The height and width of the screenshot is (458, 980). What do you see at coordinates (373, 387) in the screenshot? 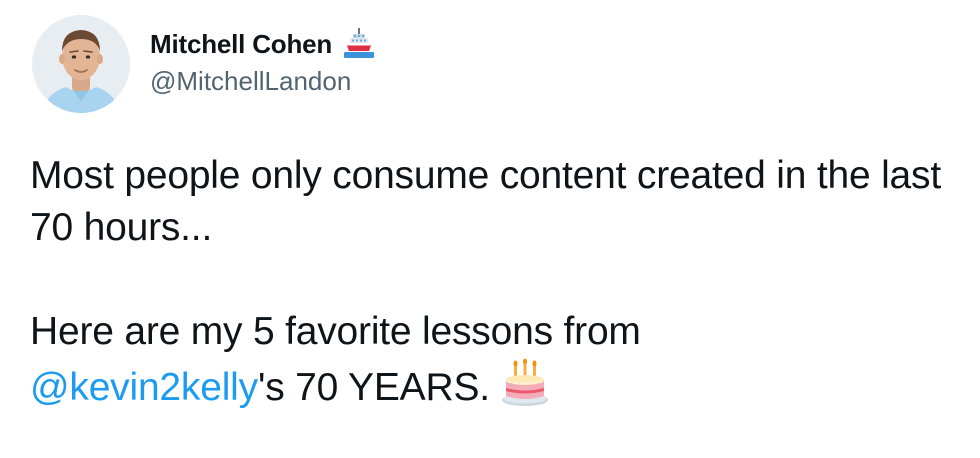
I see `paragraph-2-suffix: 's 70 YEARS.` at bounding box center [373, 387].